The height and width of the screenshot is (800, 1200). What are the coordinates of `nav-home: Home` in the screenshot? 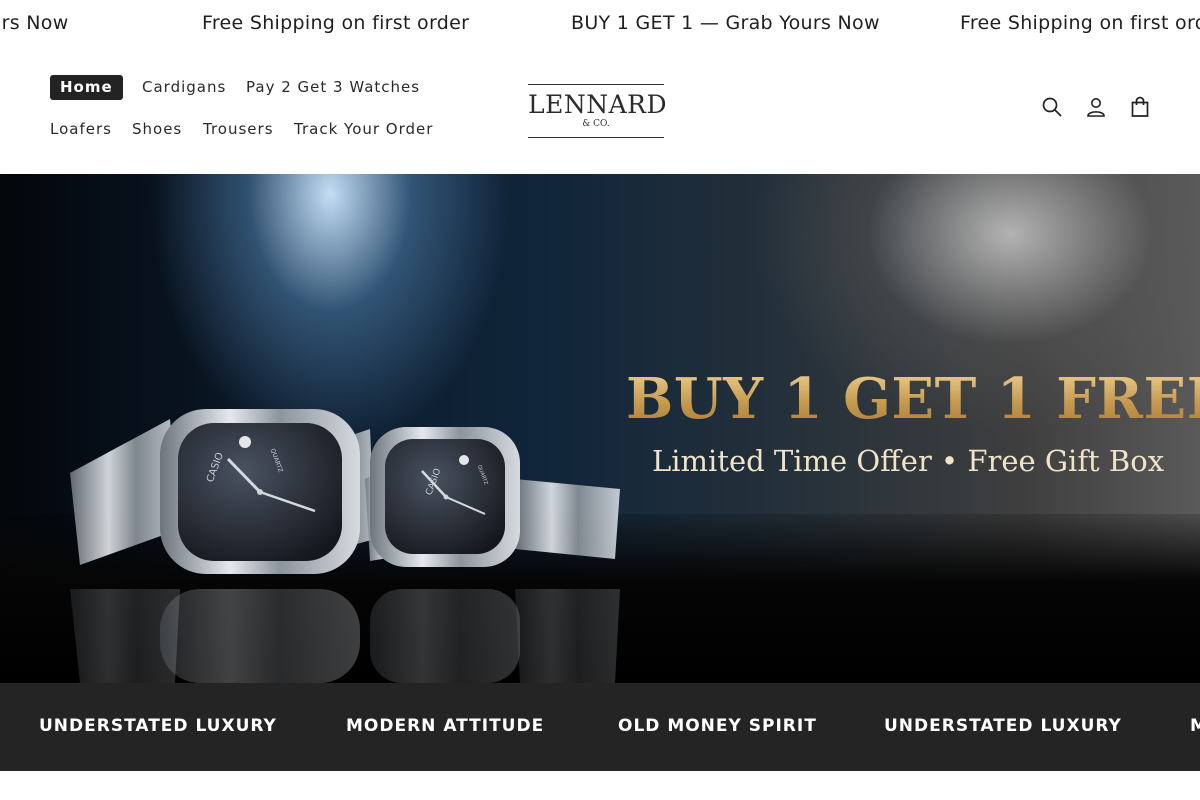 It's located at (86, 87).